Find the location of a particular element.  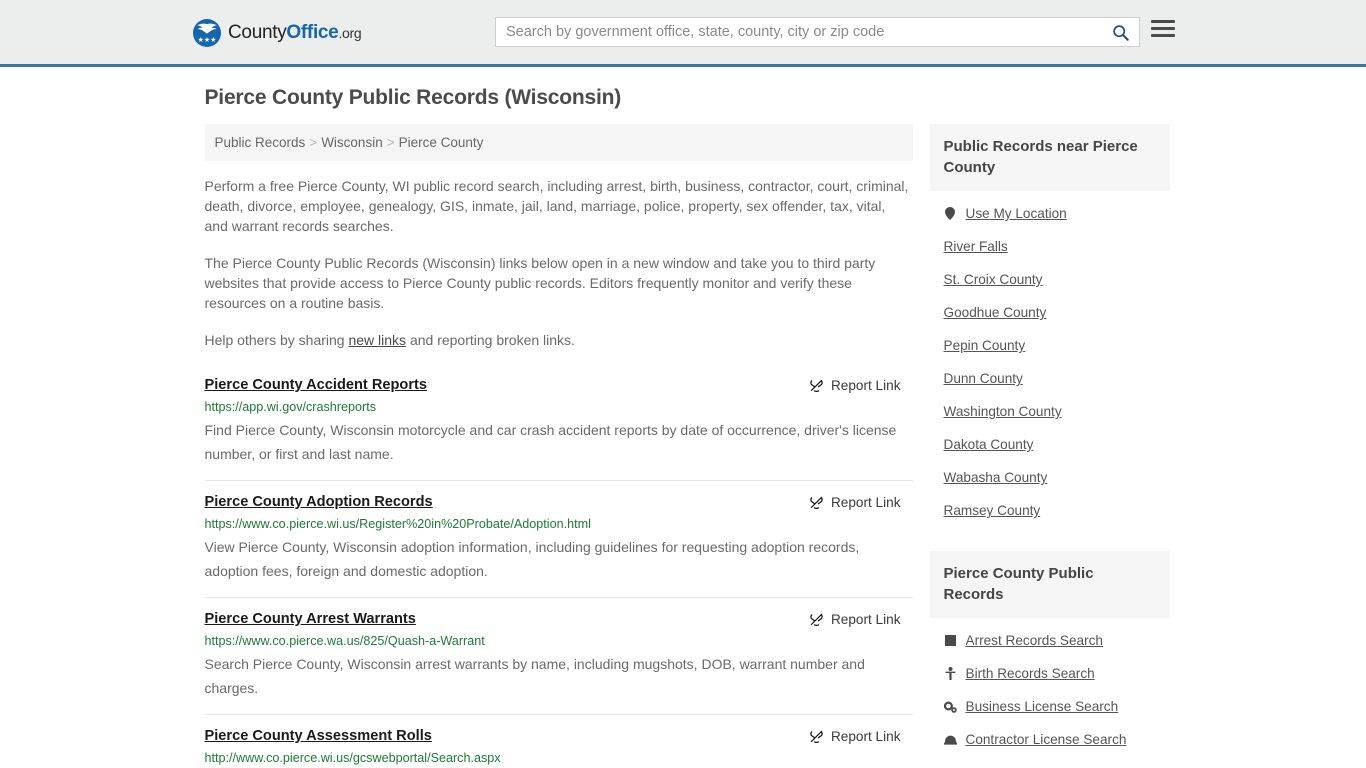

sidebar-item-washington-county: Washington County is located at coordinates (1057, 411).